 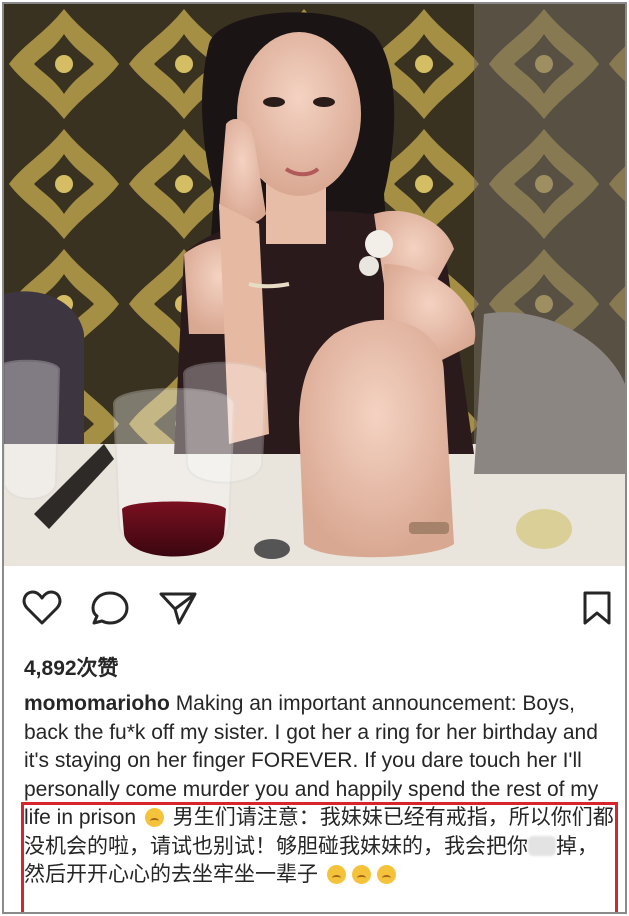 What do you see at coordinates (178, 608) in the screenshot?
I see `send-paper-plane-icon` at bounding box center [178, 608].